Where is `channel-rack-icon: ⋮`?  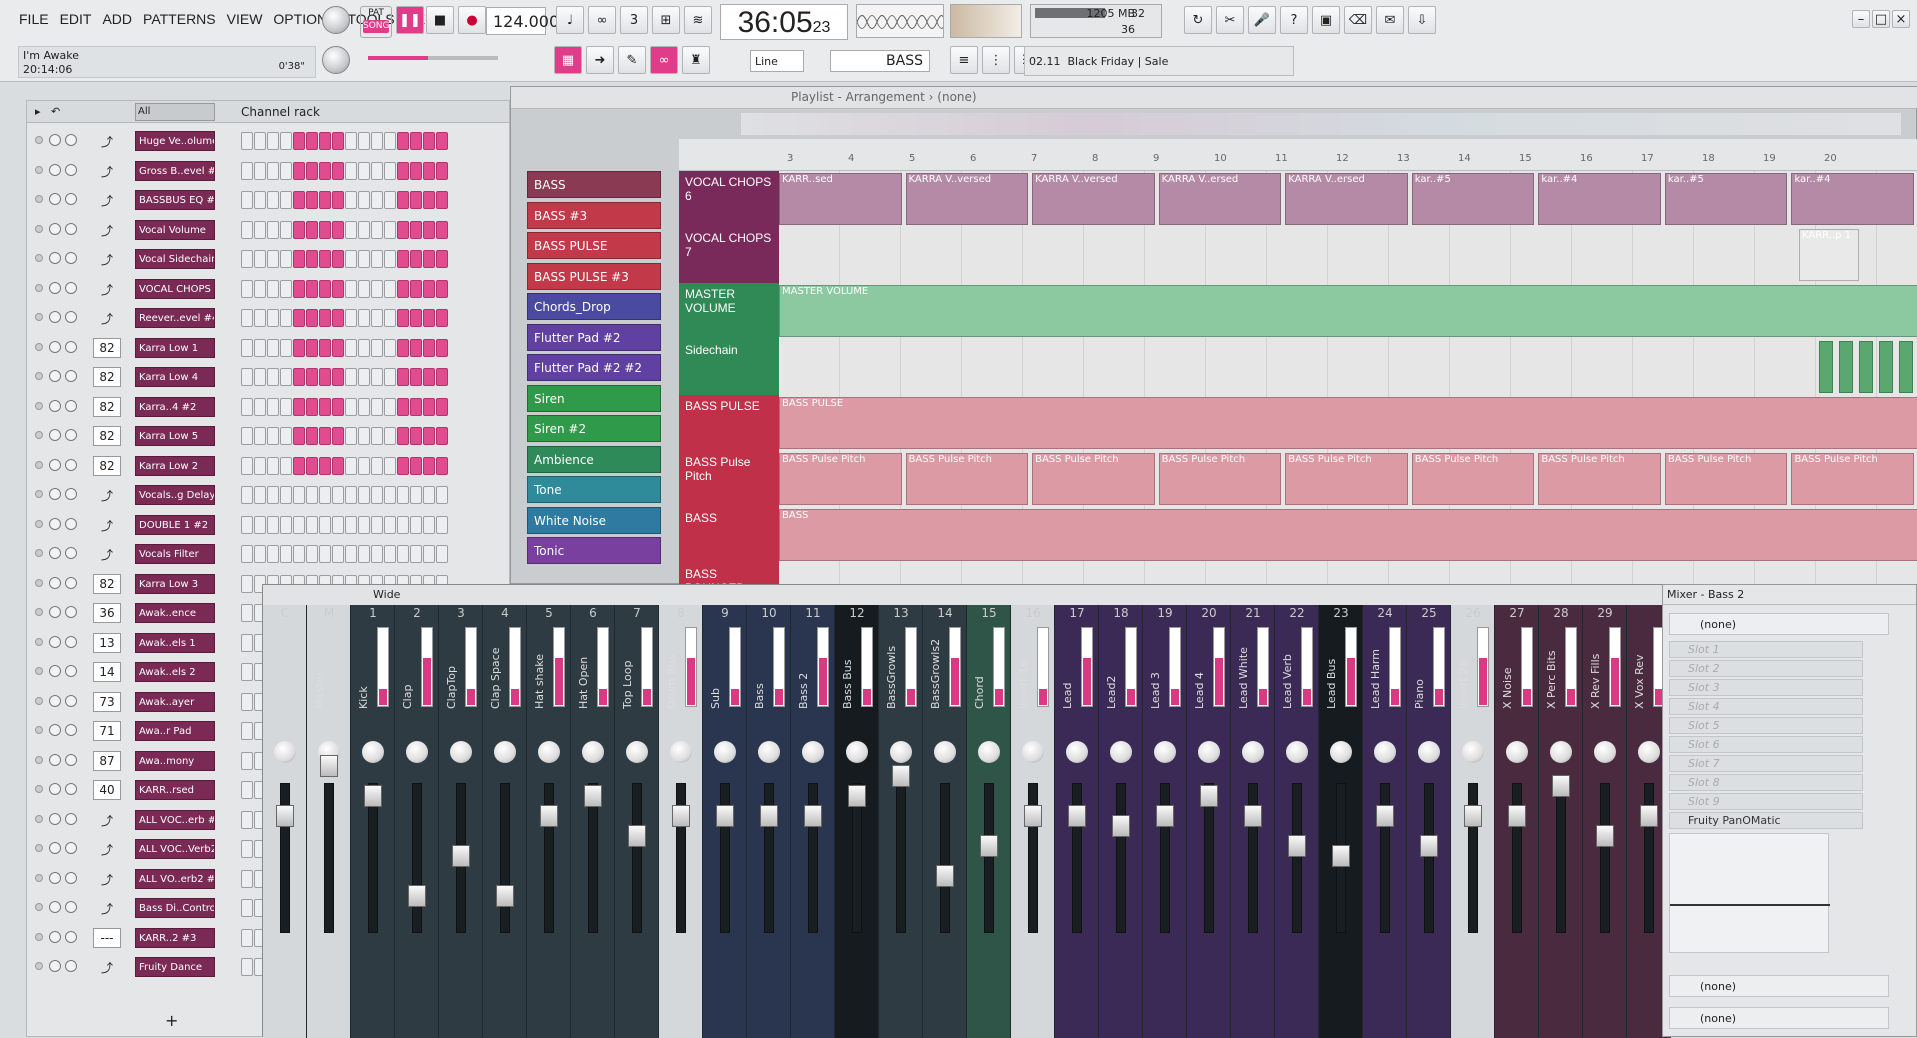
channel-rack-icon: ⋮ is located at coordinates (996, 60).